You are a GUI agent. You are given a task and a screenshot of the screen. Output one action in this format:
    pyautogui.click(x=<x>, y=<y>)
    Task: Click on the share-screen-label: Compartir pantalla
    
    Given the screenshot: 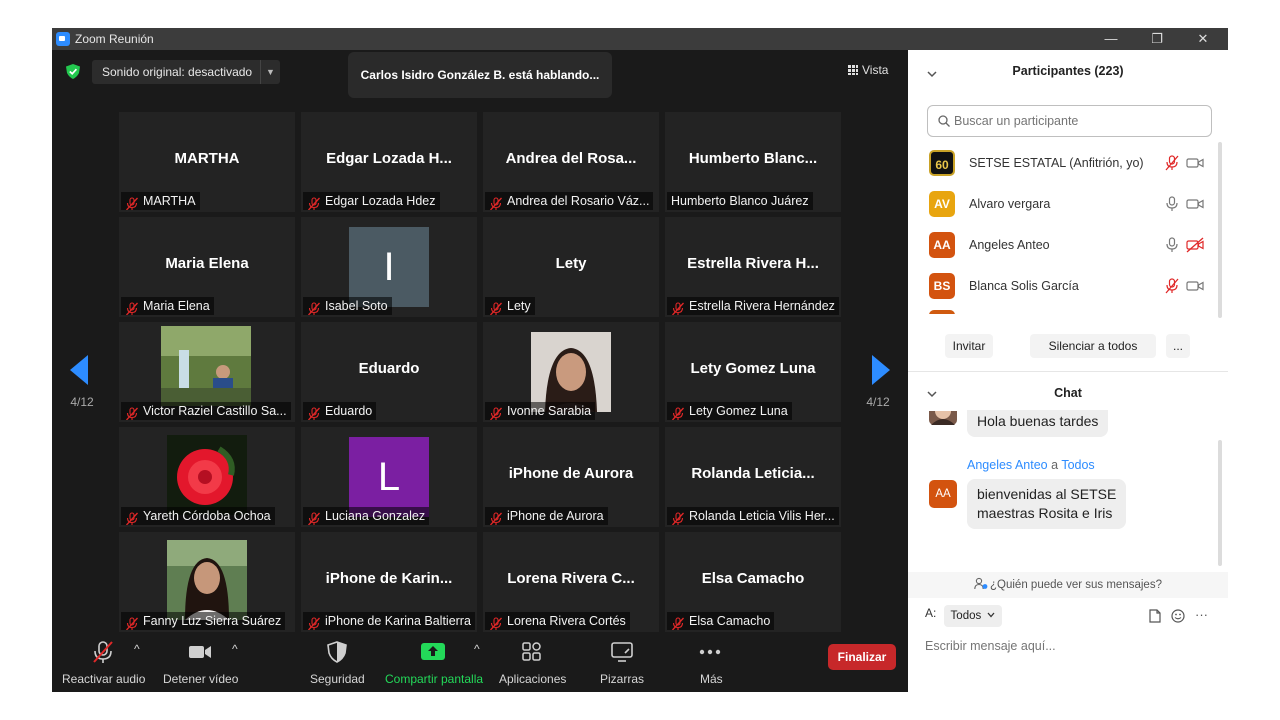 What is the action you would take?
    pyautogui.click(x=434, y=679)
    